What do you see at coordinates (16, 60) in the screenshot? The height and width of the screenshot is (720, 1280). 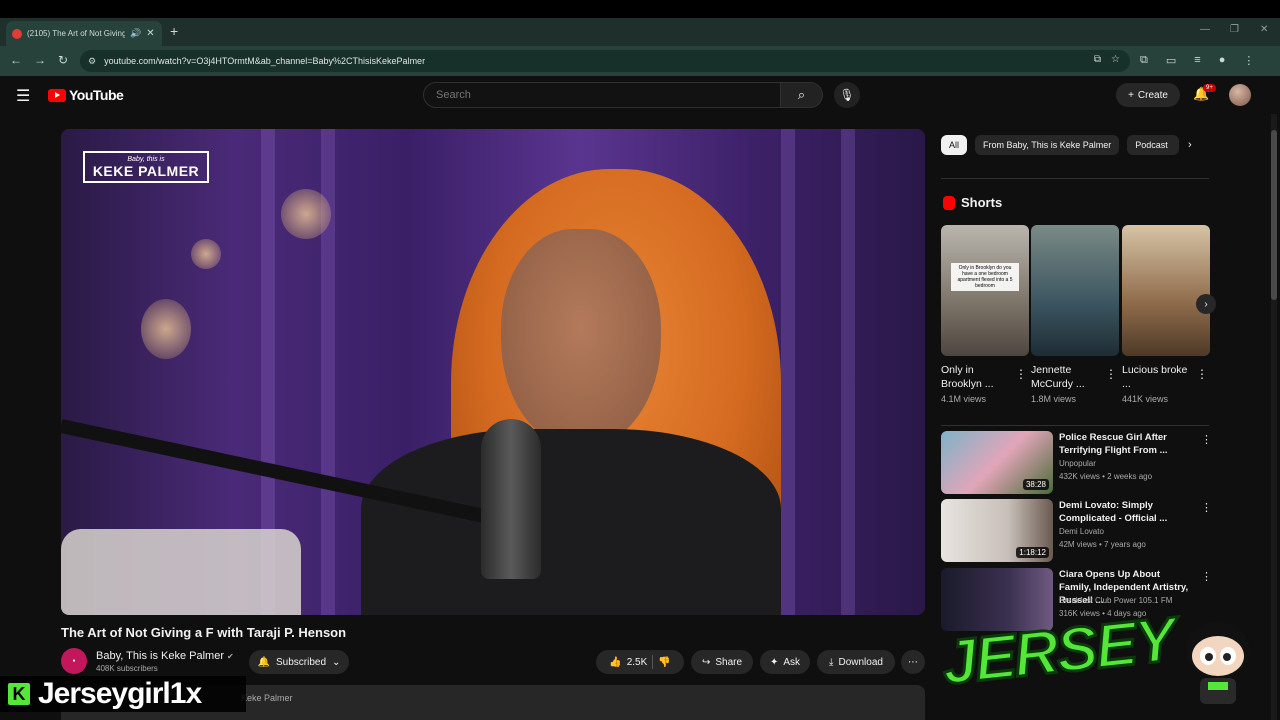 I see `back-icon: ←` at bounding box center [16, 60].